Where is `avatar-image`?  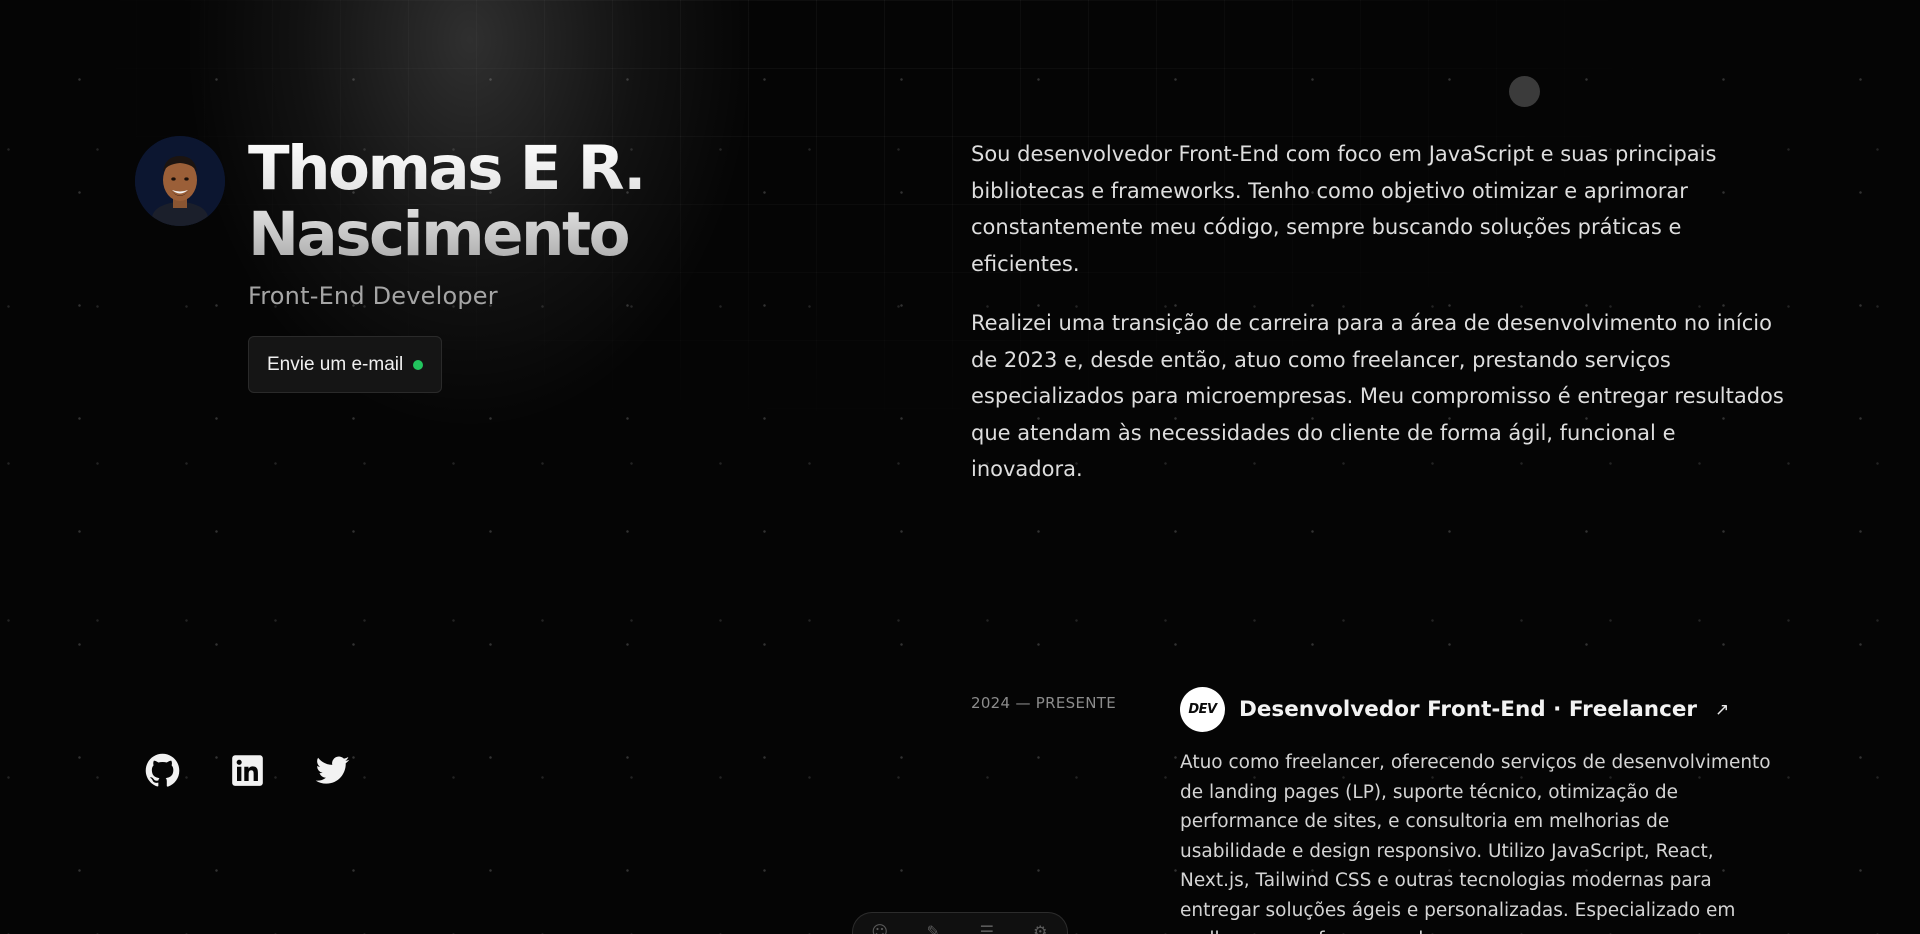
avatar-image is located at coordinates (180, 181).